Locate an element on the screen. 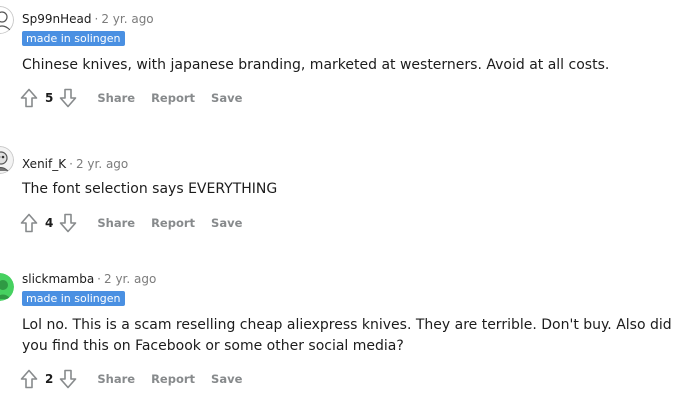  comment-meta: slickmamba · 2 yr. ago is located at coordinates (89, 279).